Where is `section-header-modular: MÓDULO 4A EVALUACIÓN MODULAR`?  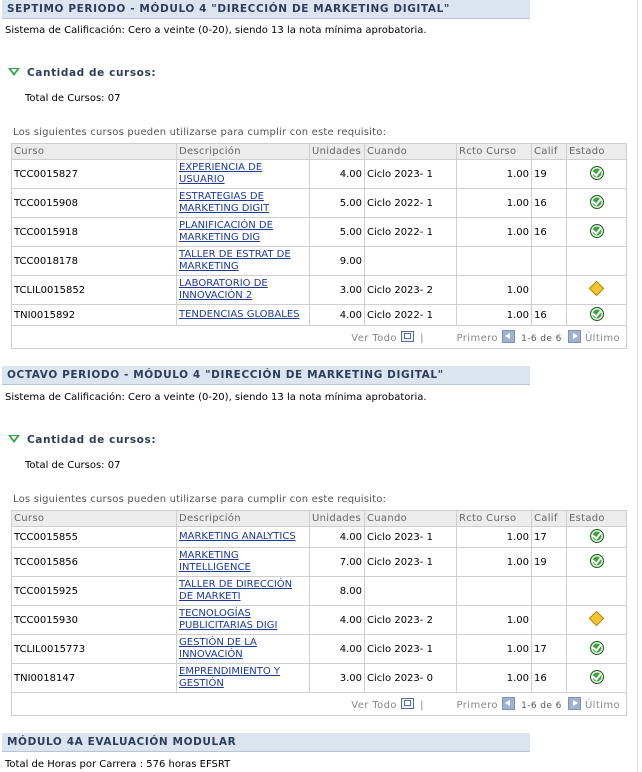
section-header-modular: MÓDULO 4A EVALUACIÓN MODULAR is located at coordinates (266, 742).